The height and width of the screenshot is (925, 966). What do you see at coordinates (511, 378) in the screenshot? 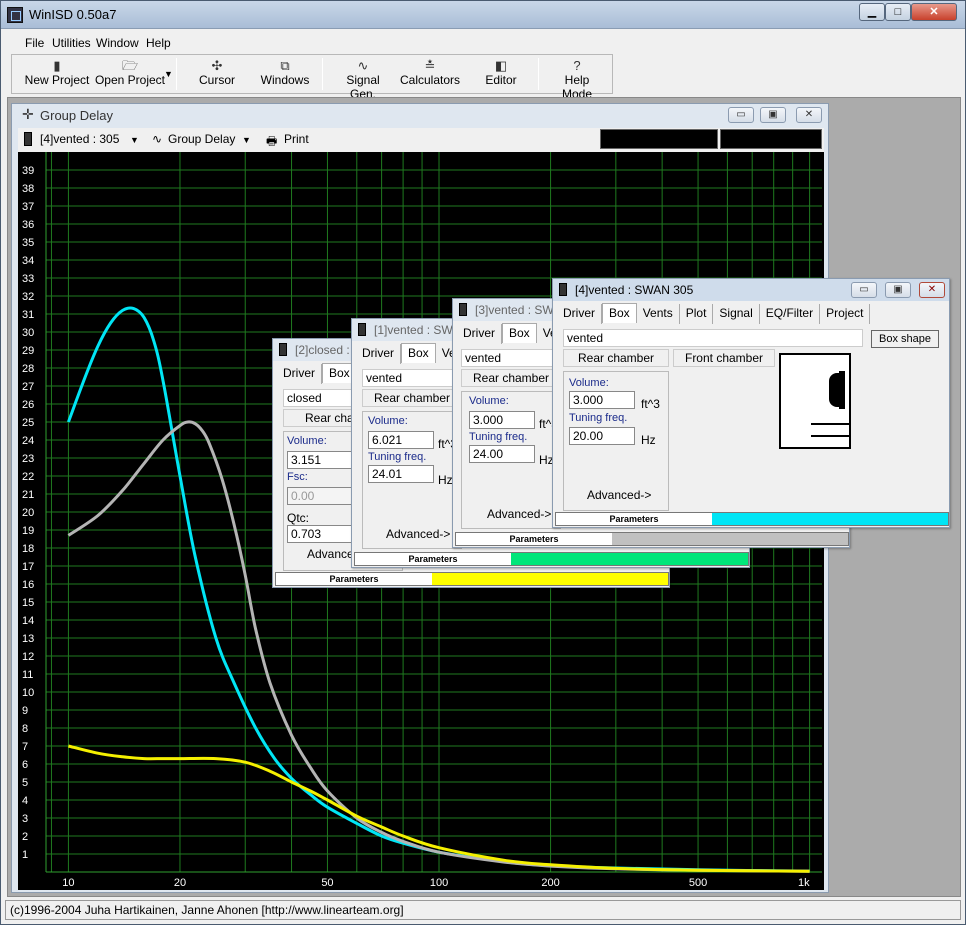
I see `w3-rear-chamber-button: Rear chamber` at bounding box center [511, 378].